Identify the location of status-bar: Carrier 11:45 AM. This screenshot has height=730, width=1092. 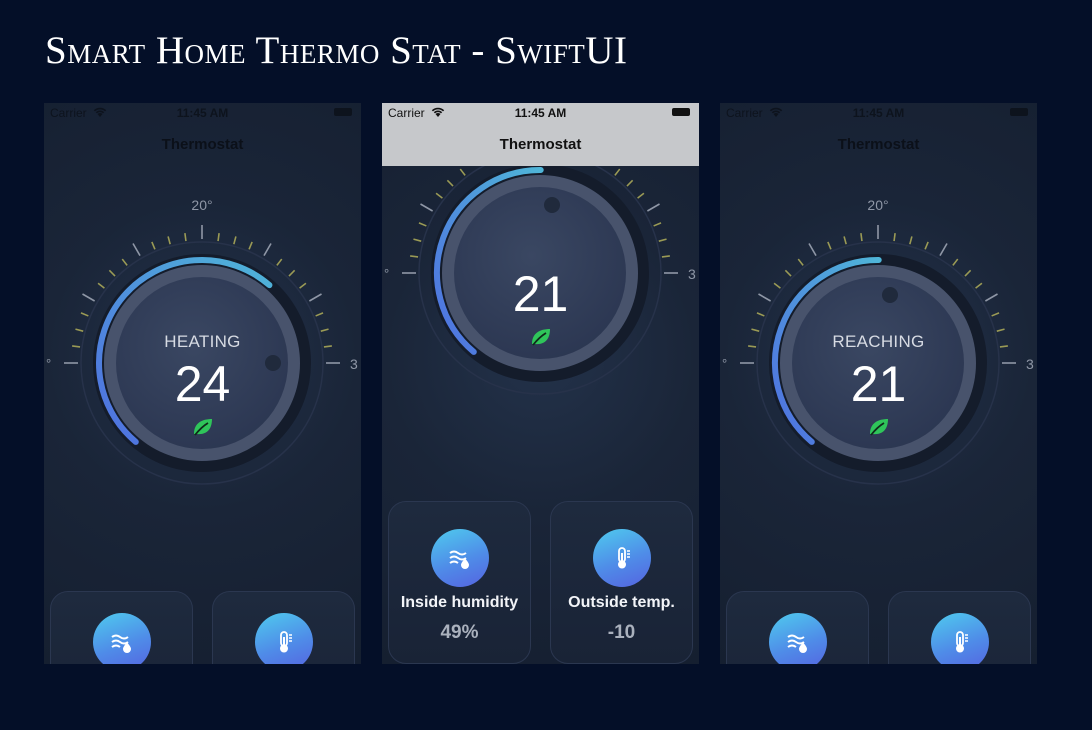
(540, 113).